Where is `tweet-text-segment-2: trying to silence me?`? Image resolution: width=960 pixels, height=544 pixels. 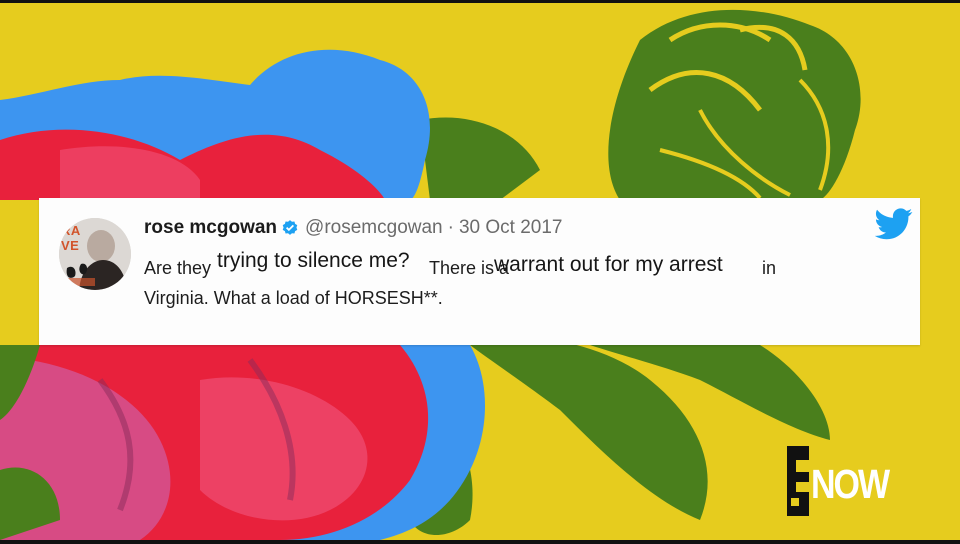
tweet-text-segment-2: trying to silence me? is located at coordinates (313, 260).